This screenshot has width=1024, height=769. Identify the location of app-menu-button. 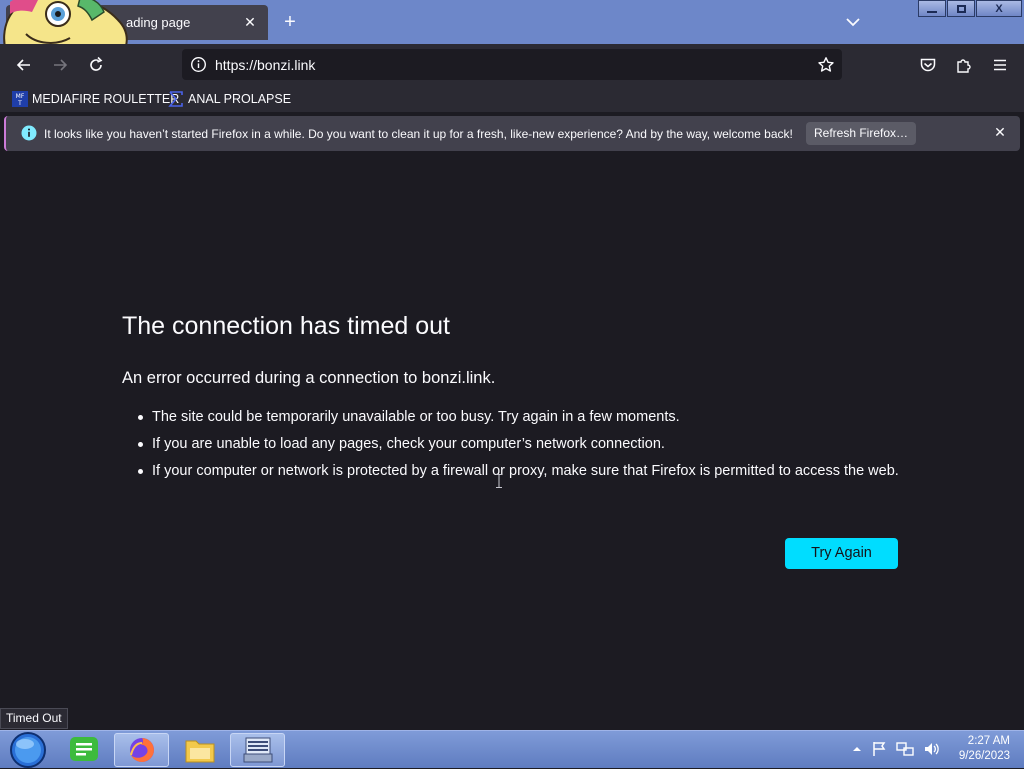
(1000, 65).